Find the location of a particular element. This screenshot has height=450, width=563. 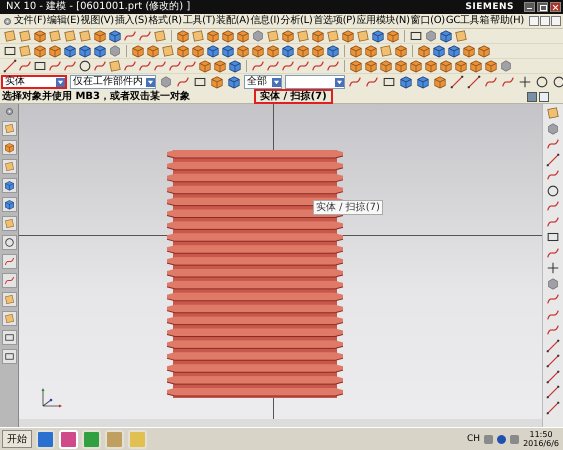

start-button: 开始 is located at coordinates (17, 439).